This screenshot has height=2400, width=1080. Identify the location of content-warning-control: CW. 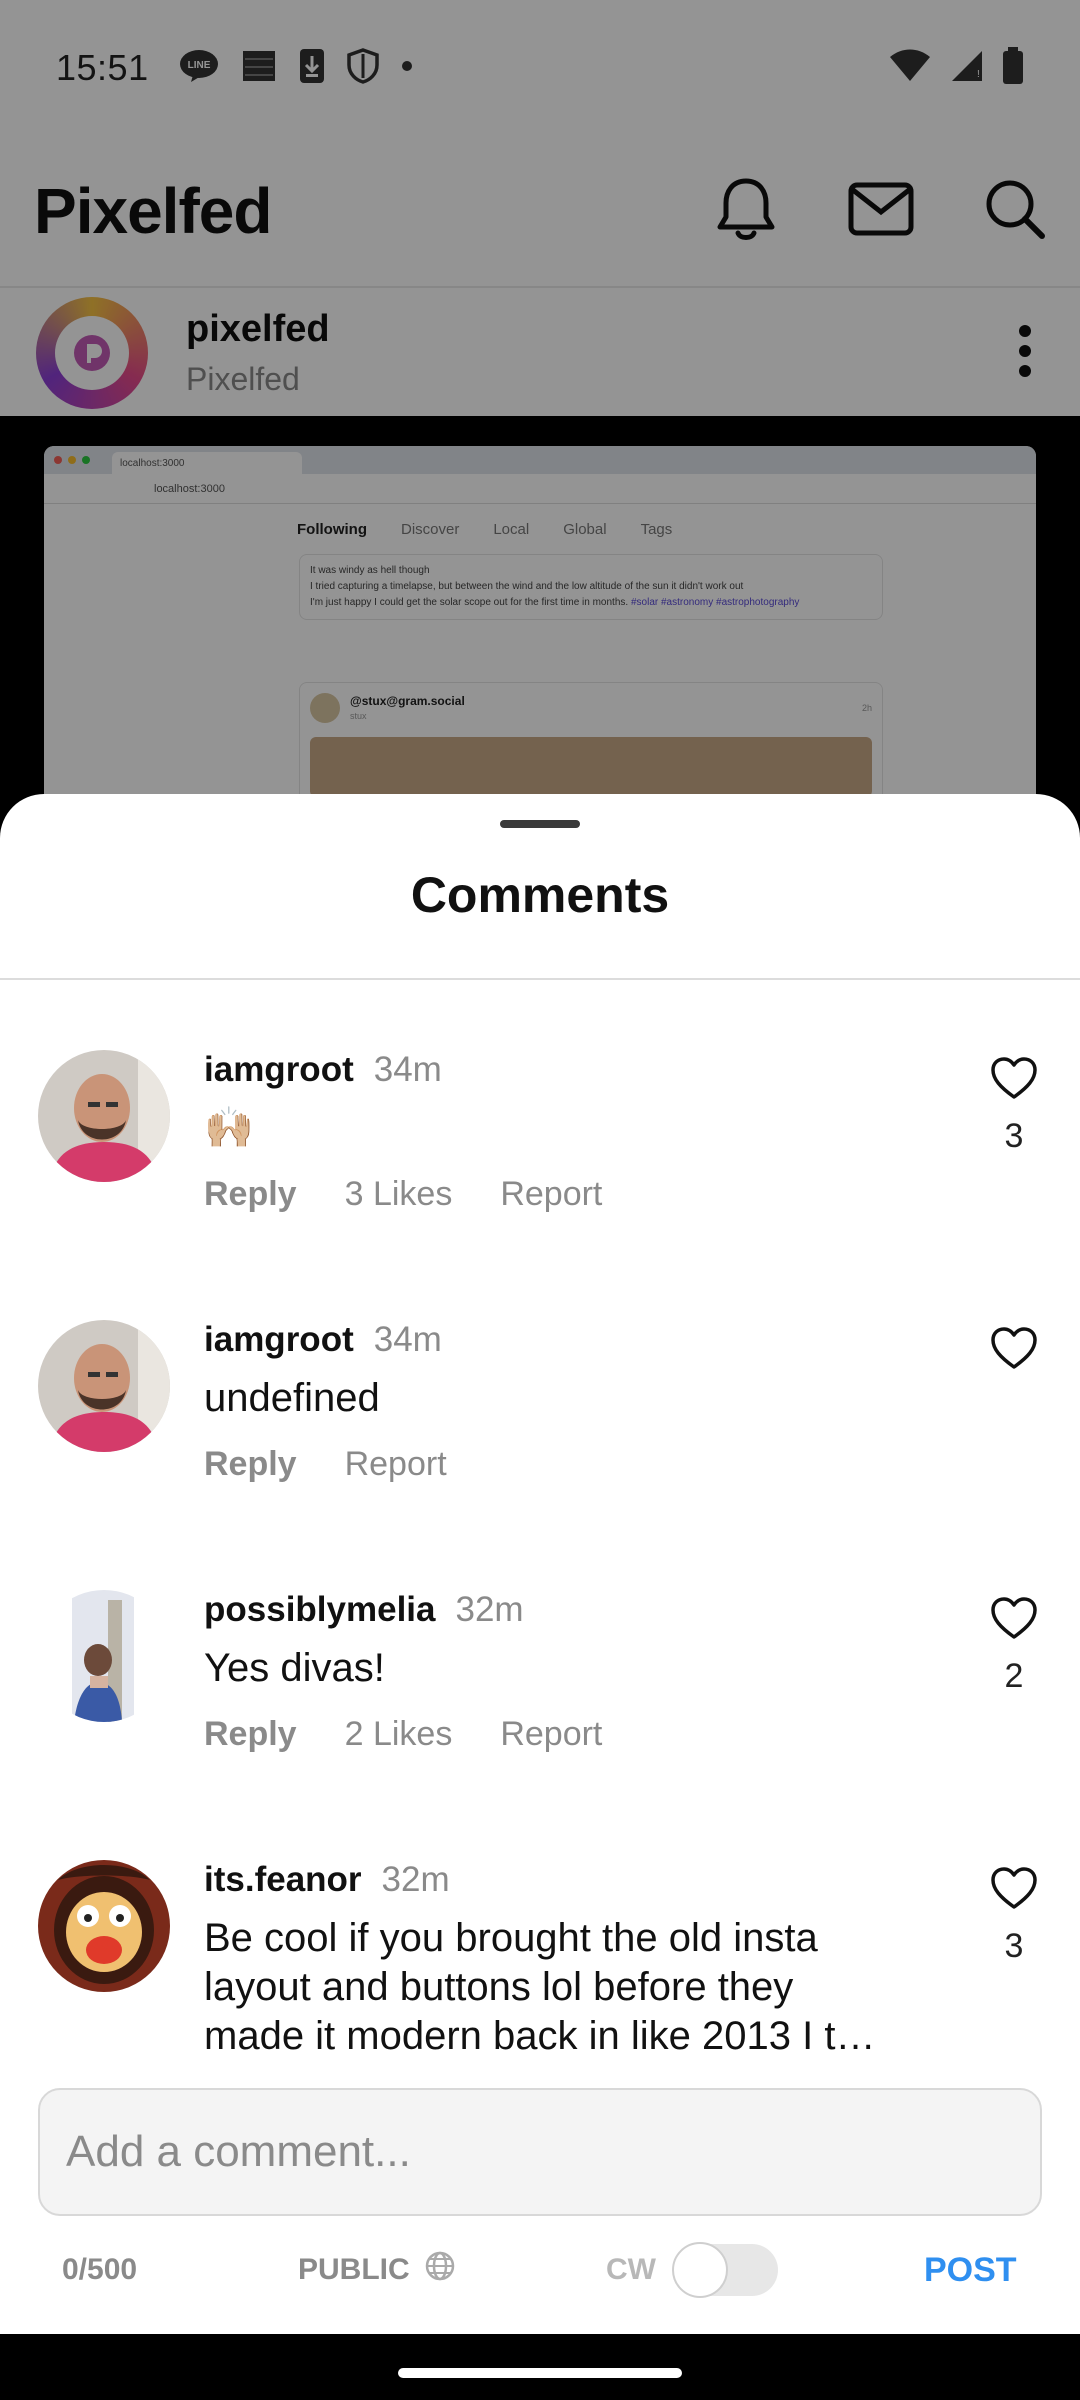
(692, 2270).